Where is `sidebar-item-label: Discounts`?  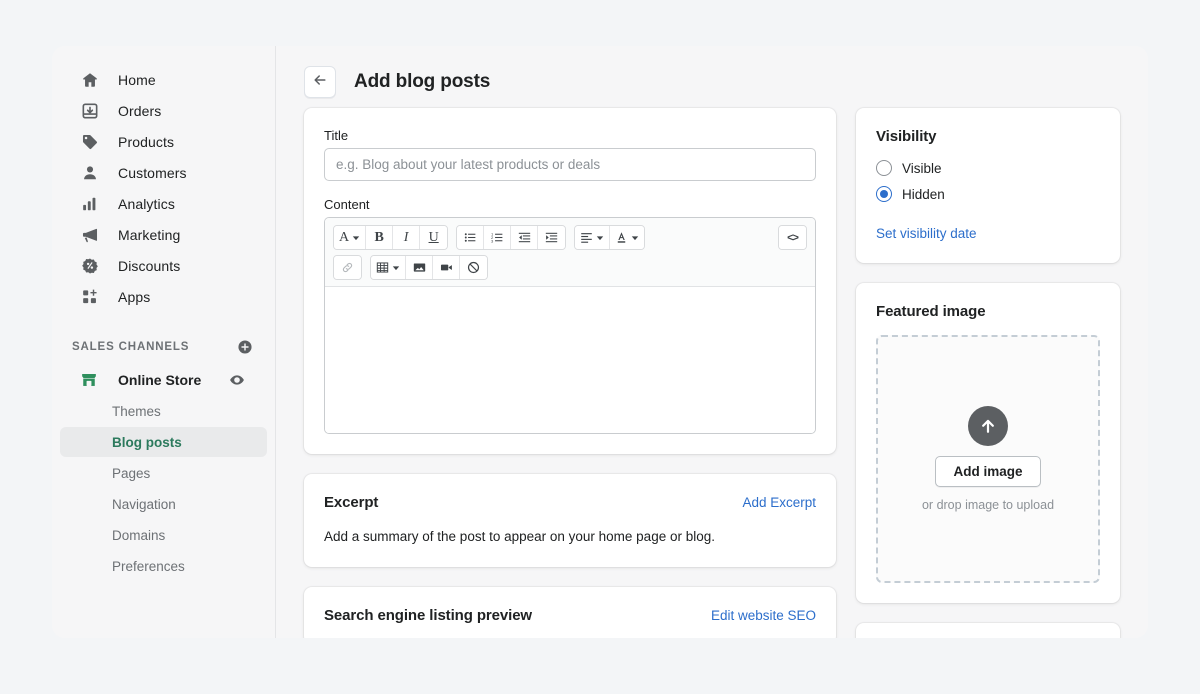 sidebar-item-label: Discounts is located at coordinates (149, 265).